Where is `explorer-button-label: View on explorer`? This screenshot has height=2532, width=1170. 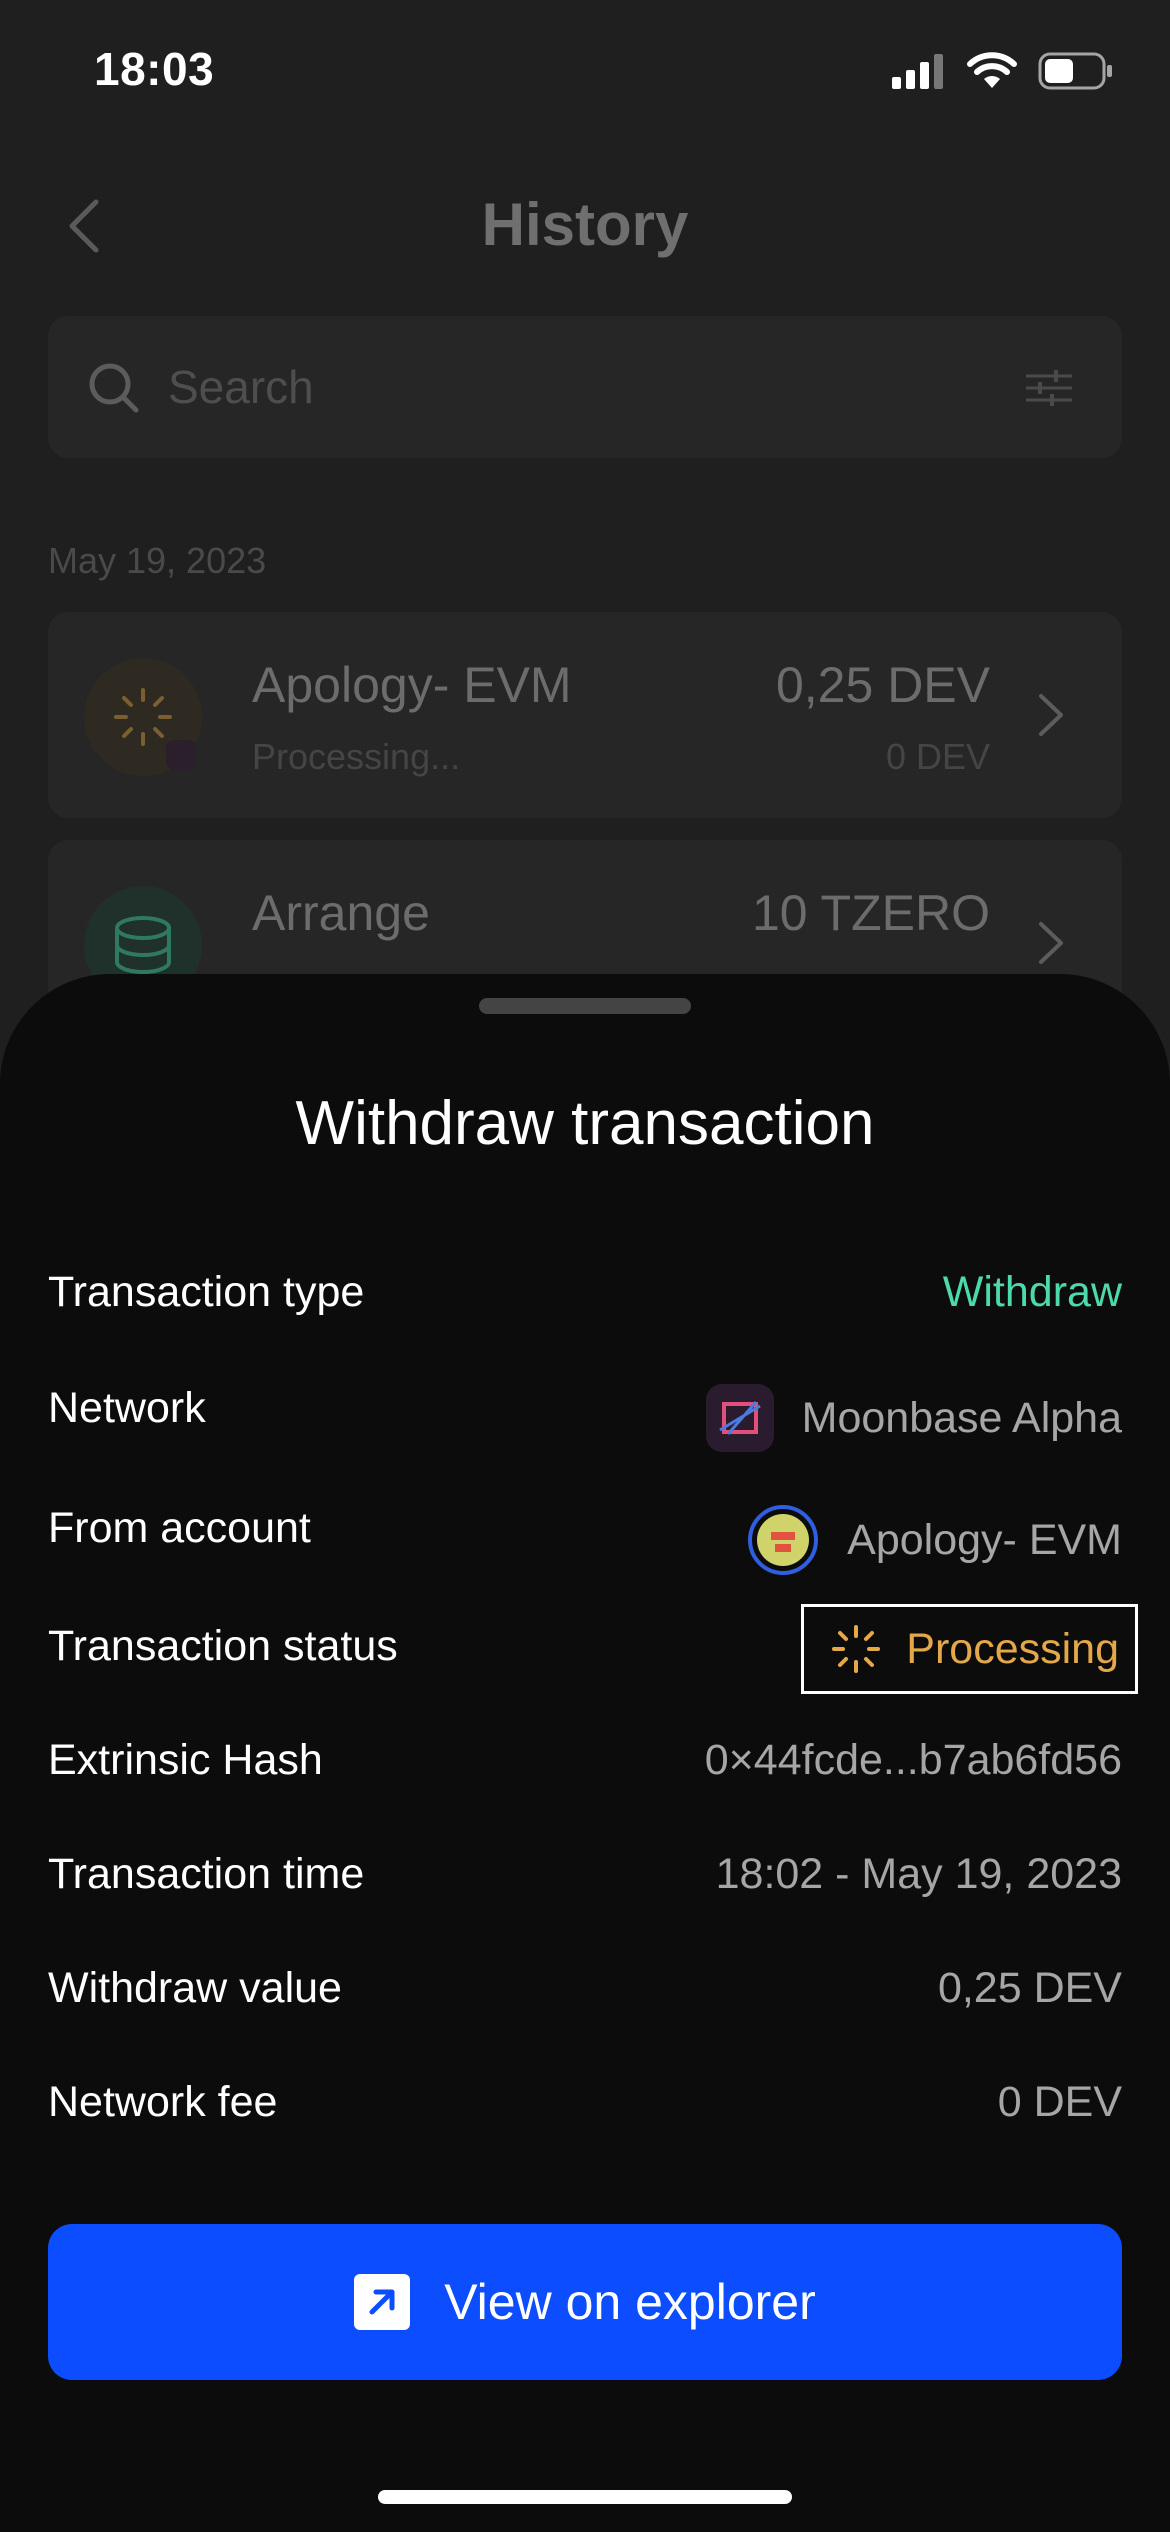 explorer-button-label: View on explorer is located at coordinates (630, 2302).